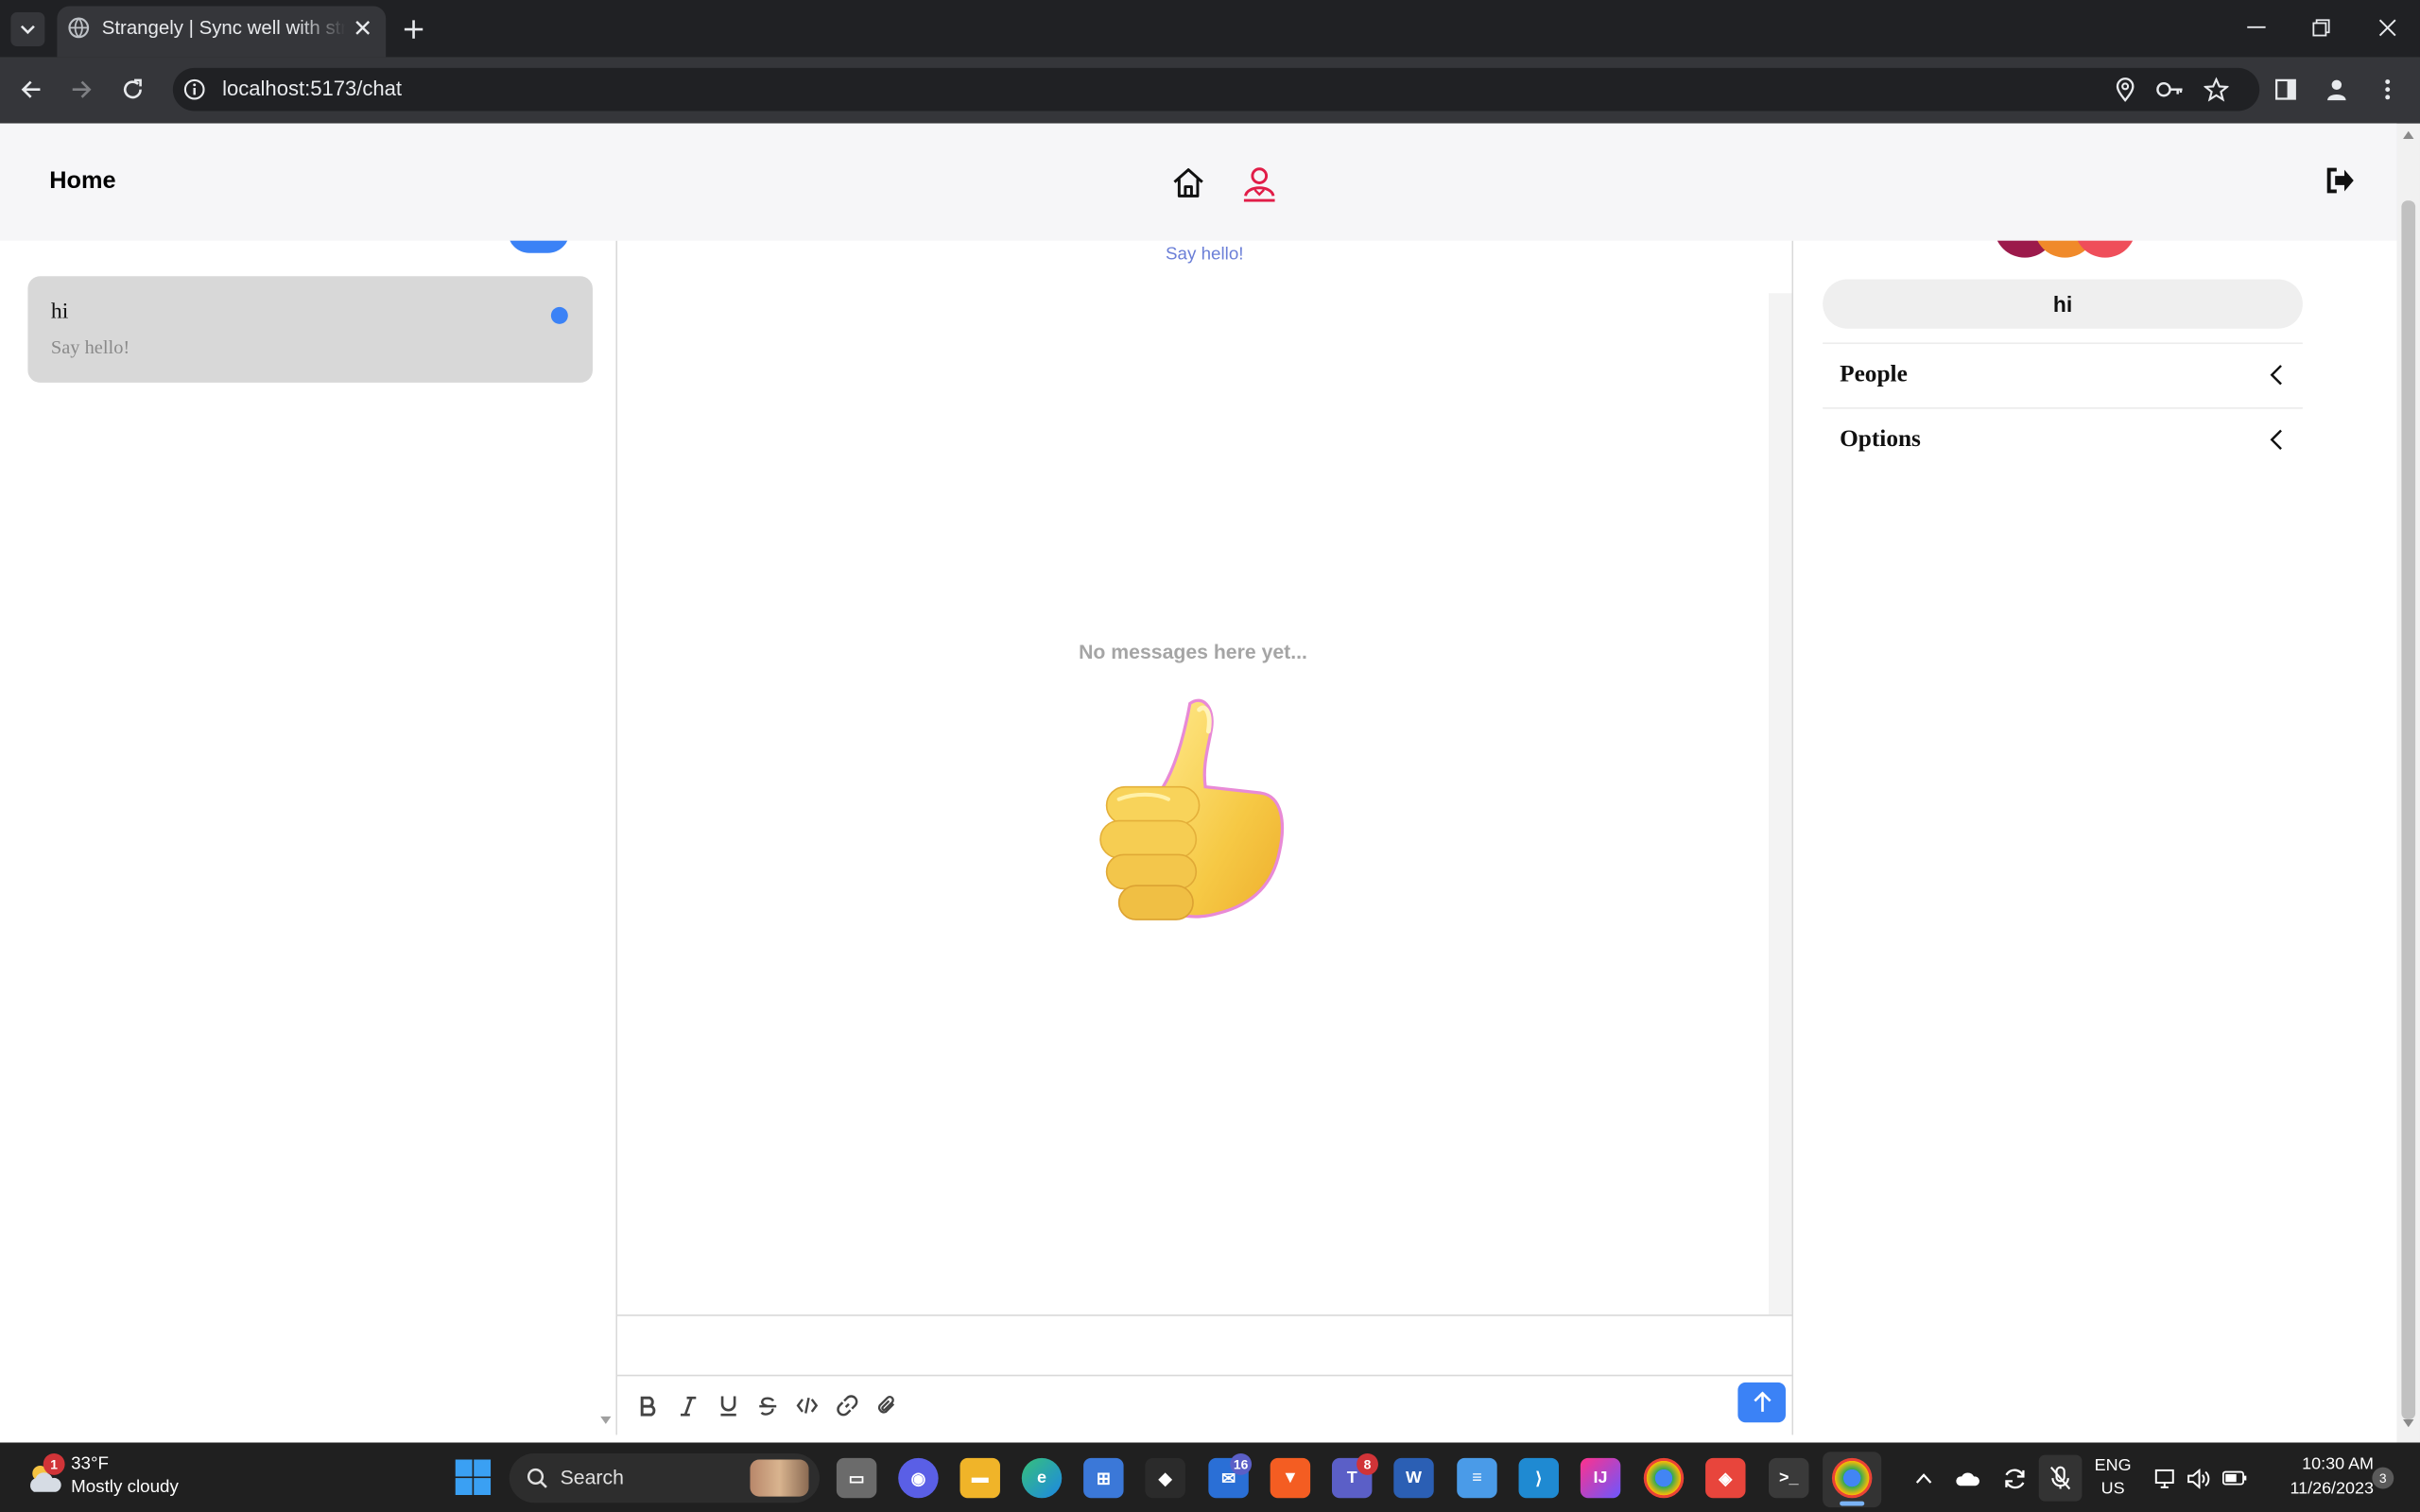 This screenshot has width=2420, height=1512. Describe the element at coordinates (1367, 1463) in the screenshot. I see `teams-badge: 8` at that location.